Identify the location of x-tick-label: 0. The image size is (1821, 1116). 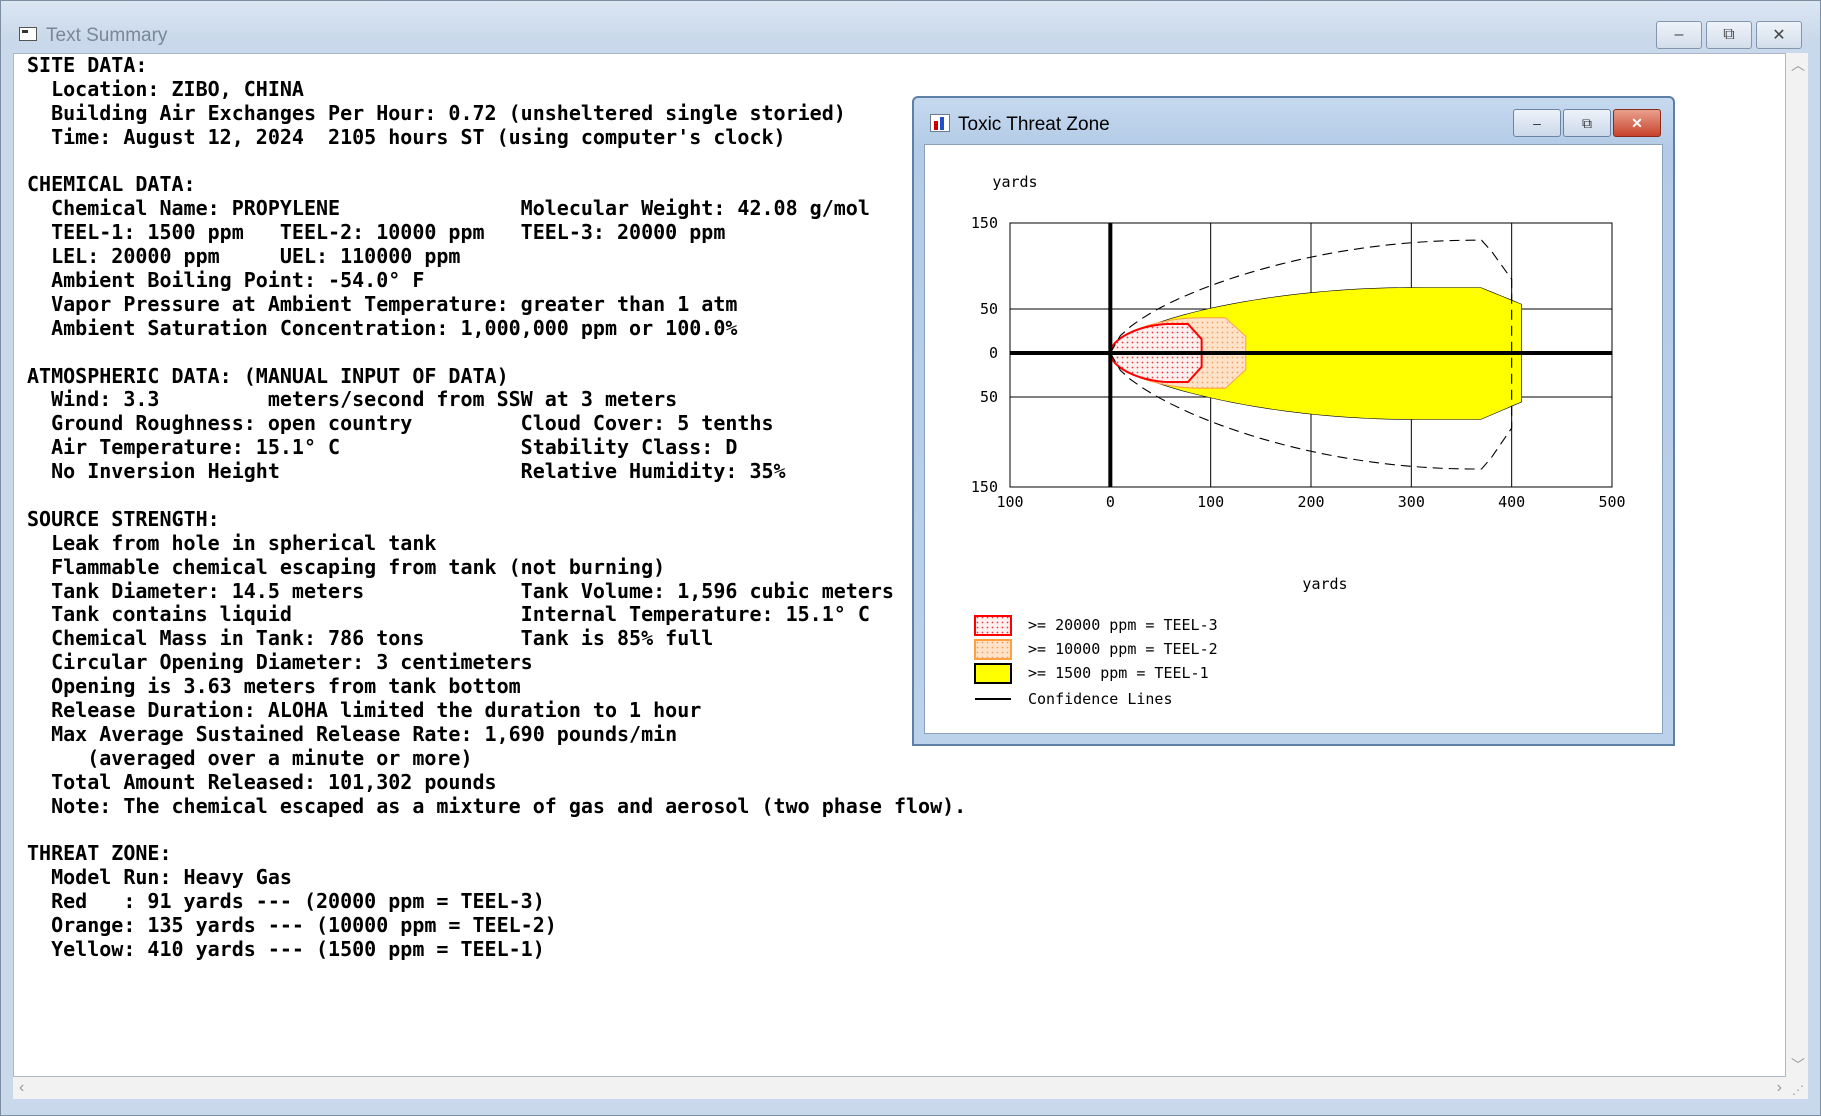
(1110, 502).